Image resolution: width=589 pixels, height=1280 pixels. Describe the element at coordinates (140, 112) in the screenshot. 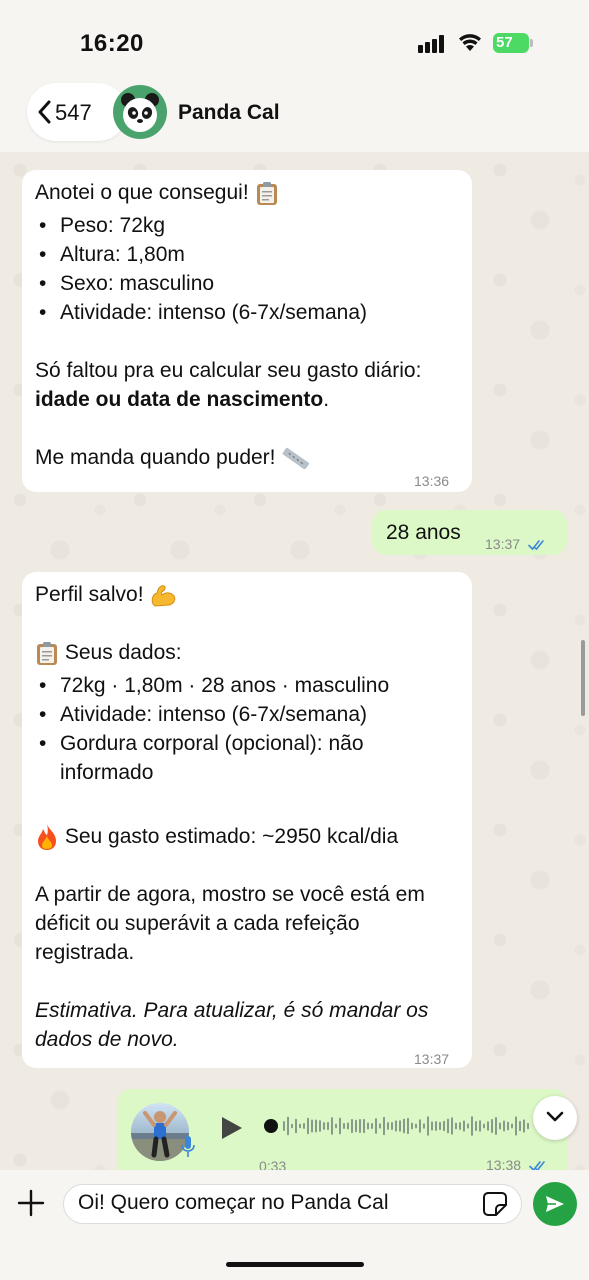

I see `panda-avatar-icon` at that location.